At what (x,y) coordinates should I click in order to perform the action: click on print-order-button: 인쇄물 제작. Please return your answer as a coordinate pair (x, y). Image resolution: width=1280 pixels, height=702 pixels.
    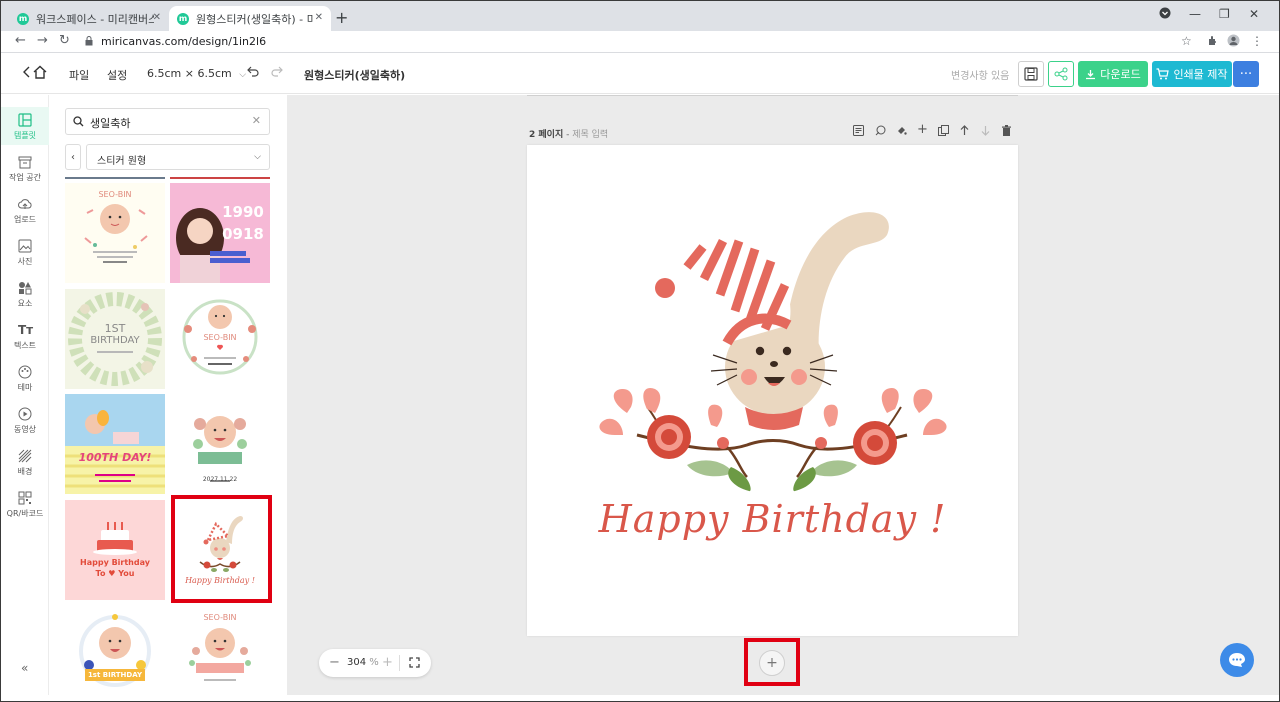
    Looking at the image, I should click on (1192, 74).